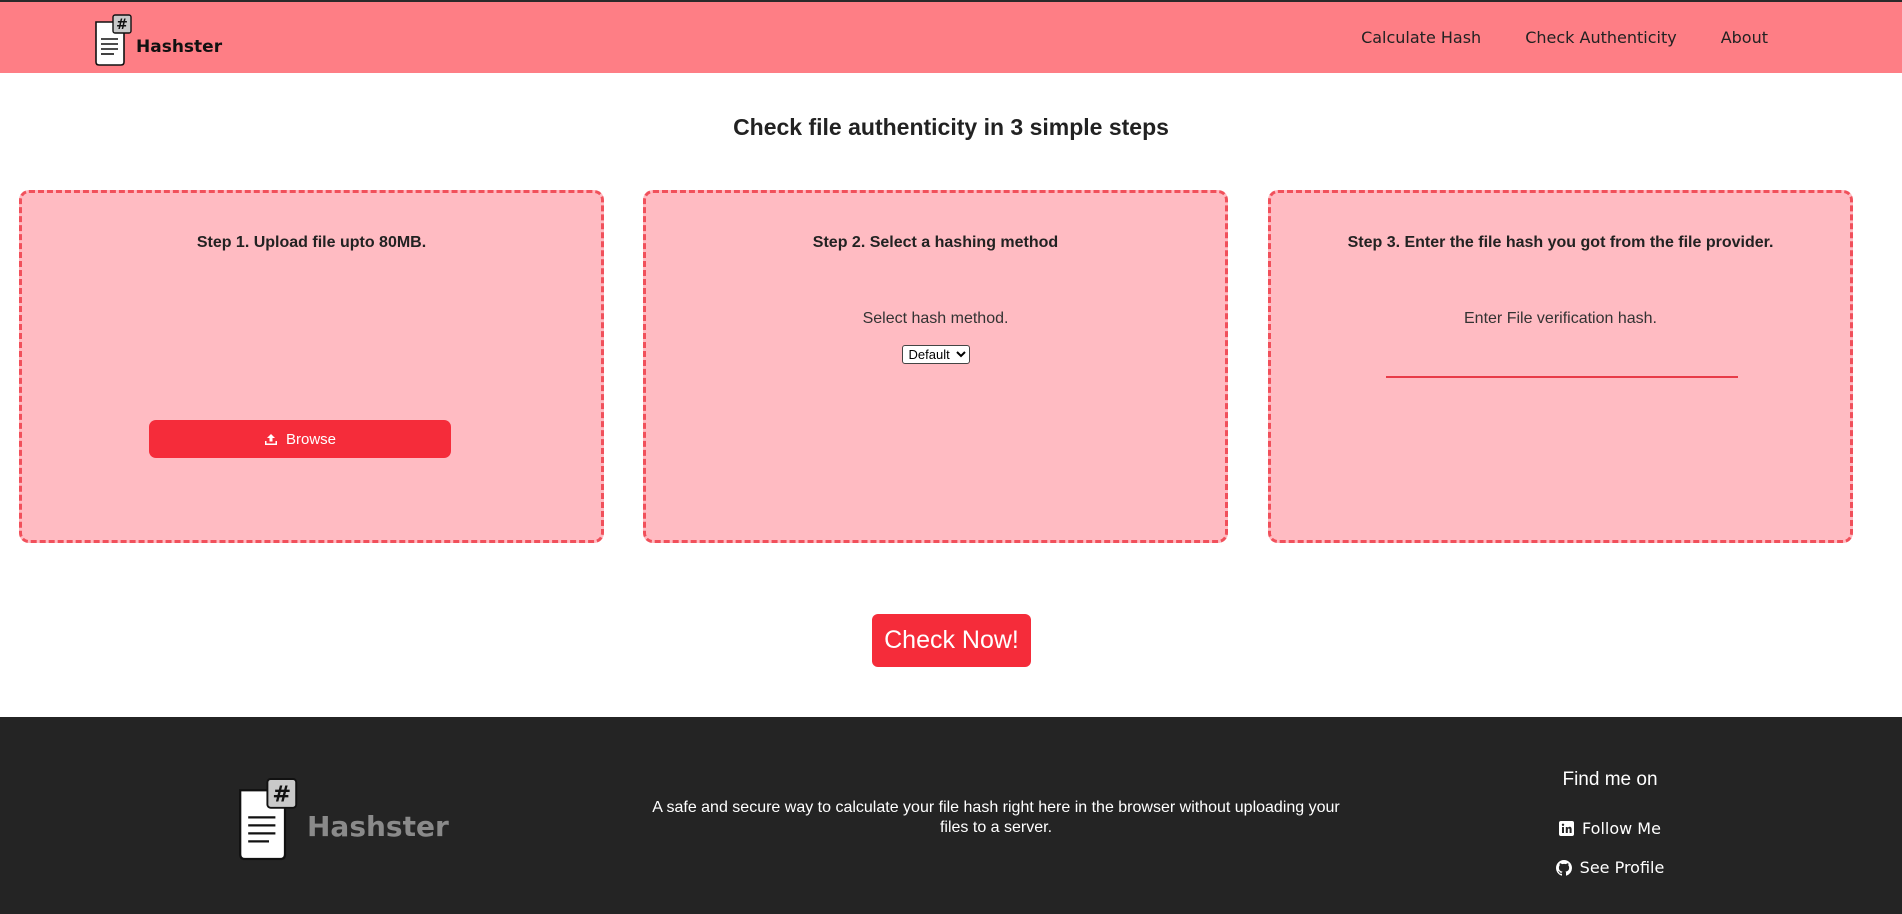 Image resolution: width=1902 pixels, height=914 pixels. I want to click on file-hash-input, so click(1562, 367).